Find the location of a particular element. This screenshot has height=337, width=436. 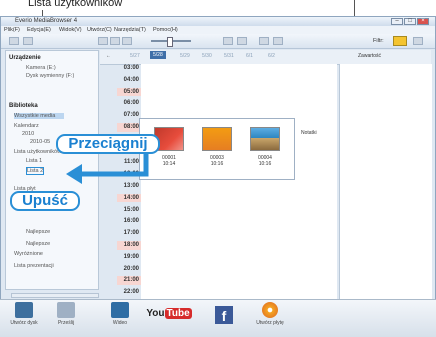

youtube-button: You Tube is located at coordinates (169, 313).